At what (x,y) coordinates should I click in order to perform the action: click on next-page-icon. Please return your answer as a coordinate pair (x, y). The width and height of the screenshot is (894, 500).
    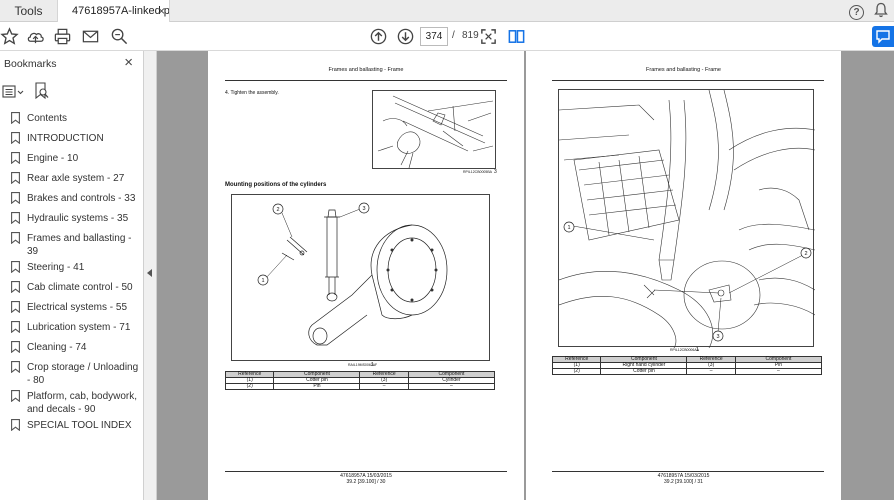
    Looking at the image, I should click on (405, 36).